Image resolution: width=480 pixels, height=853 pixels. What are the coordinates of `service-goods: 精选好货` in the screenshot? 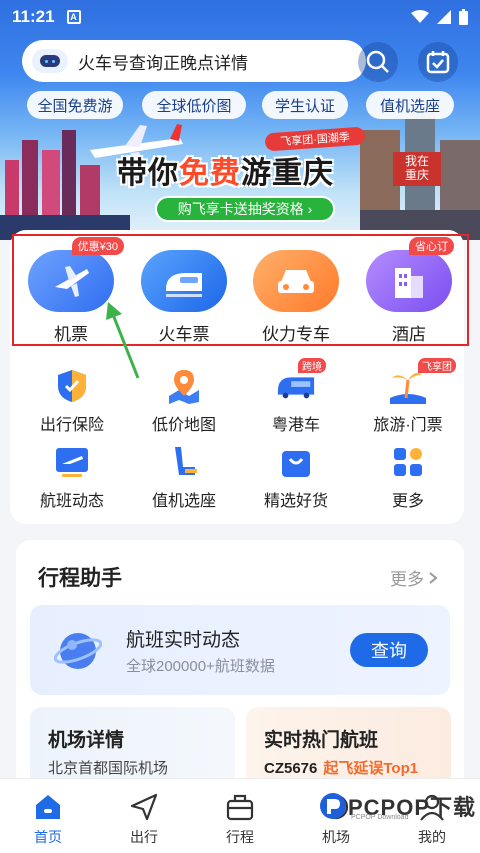 It's located at (296, 476).